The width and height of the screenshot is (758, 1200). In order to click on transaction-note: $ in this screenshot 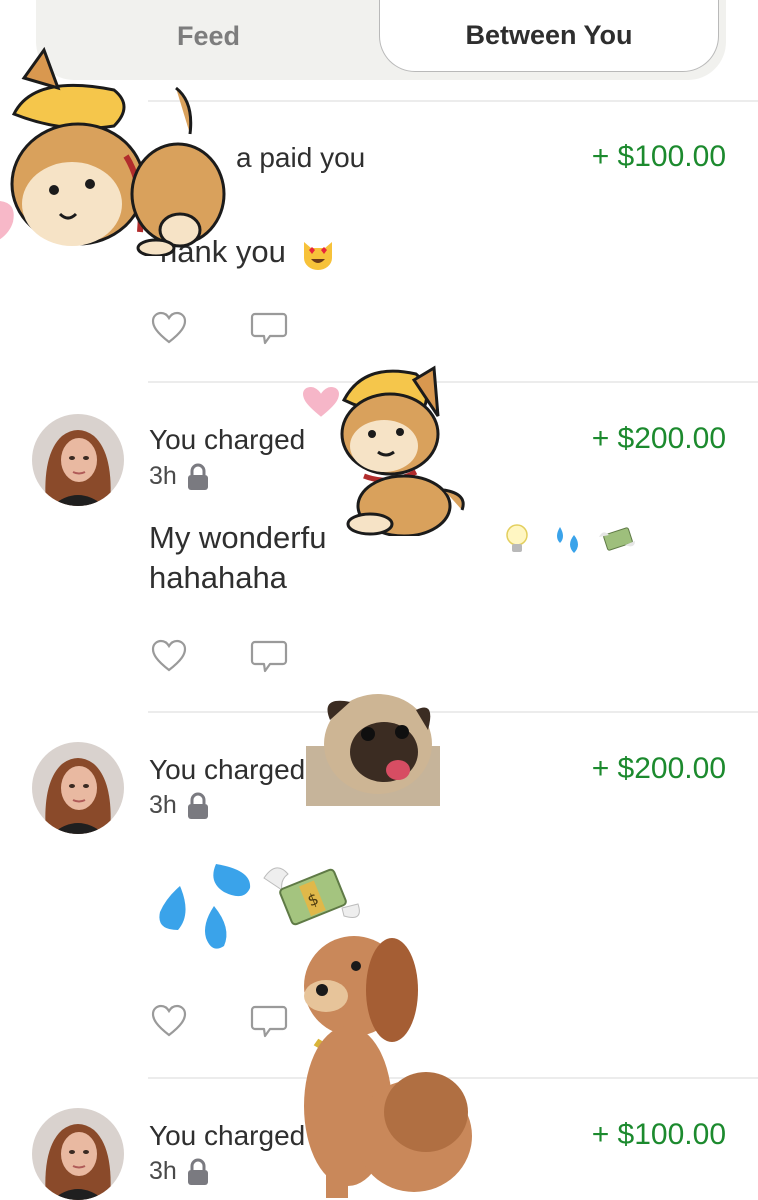, I will do `click(256, 910)`.